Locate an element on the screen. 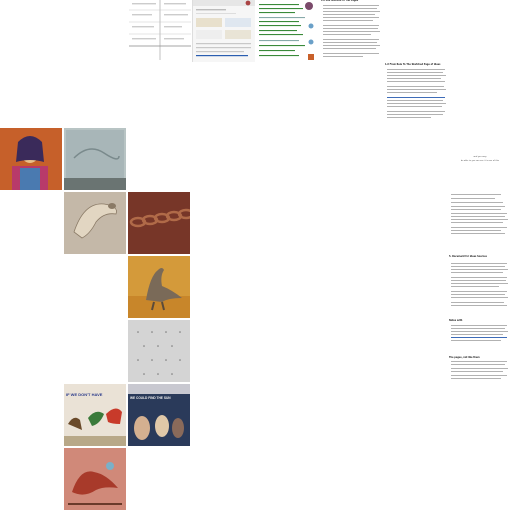 This screenshot has width=512, height=512. chain-links-image is located at coordinates (159, 223).